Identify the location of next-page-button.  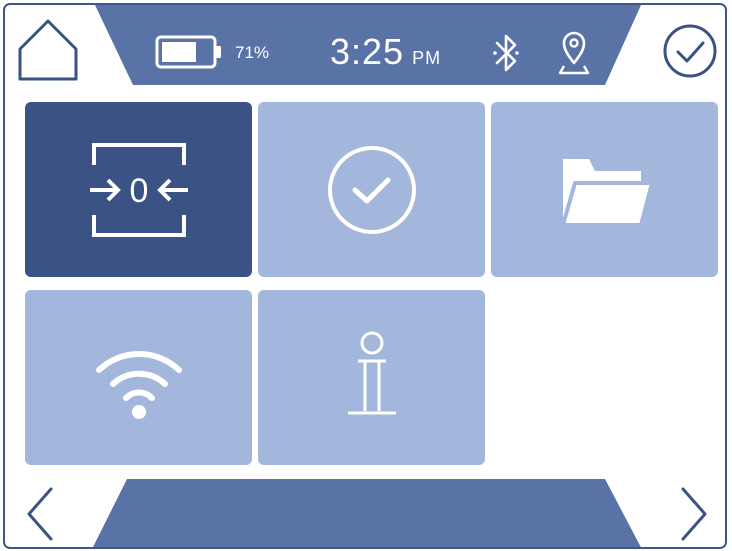
(694, 514).